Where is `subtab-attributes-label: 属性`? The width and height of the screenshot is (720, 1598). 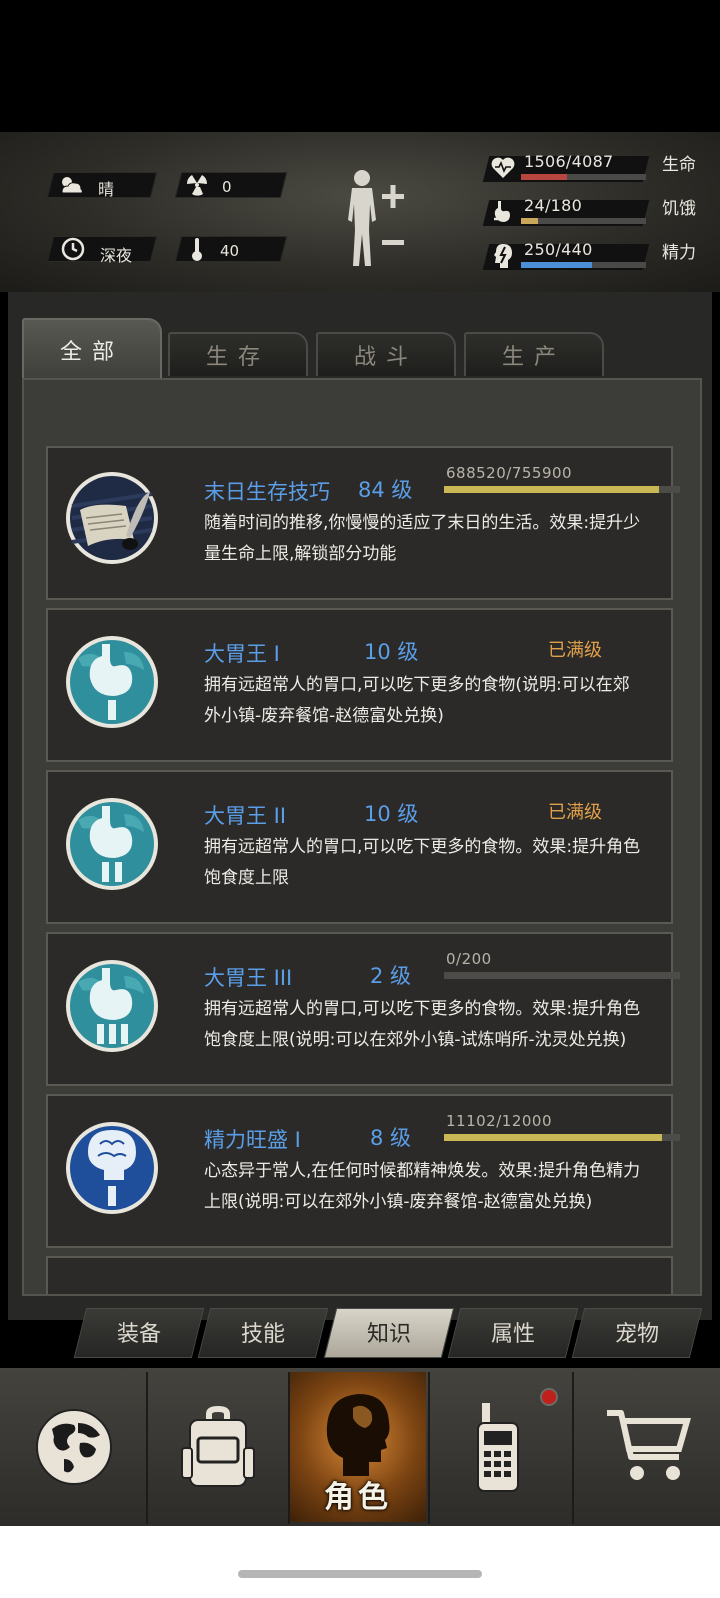 subtab-attributes-label: 属性 is located at coordinates (512, 1334).